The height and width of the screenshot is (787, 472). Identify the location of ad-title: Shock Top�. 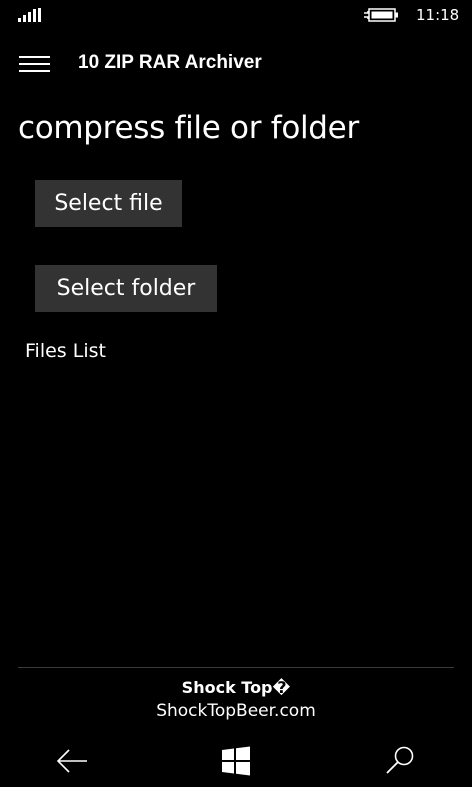
(236, 687).